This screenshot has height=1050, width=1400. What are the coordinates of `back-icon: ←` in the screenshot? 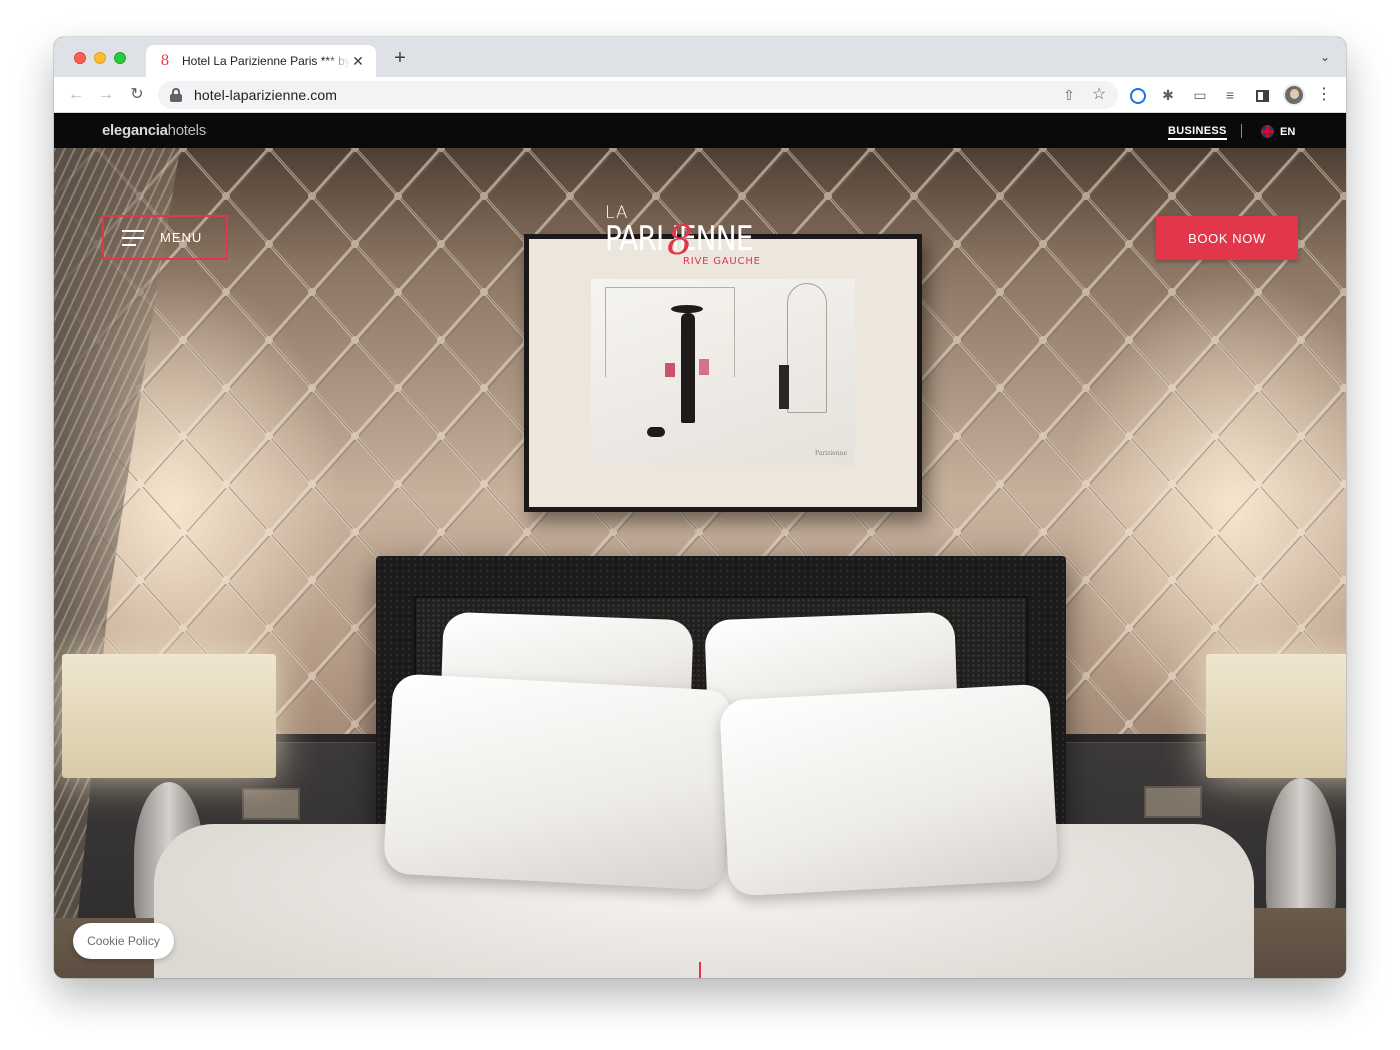 It's located at (76, 95).